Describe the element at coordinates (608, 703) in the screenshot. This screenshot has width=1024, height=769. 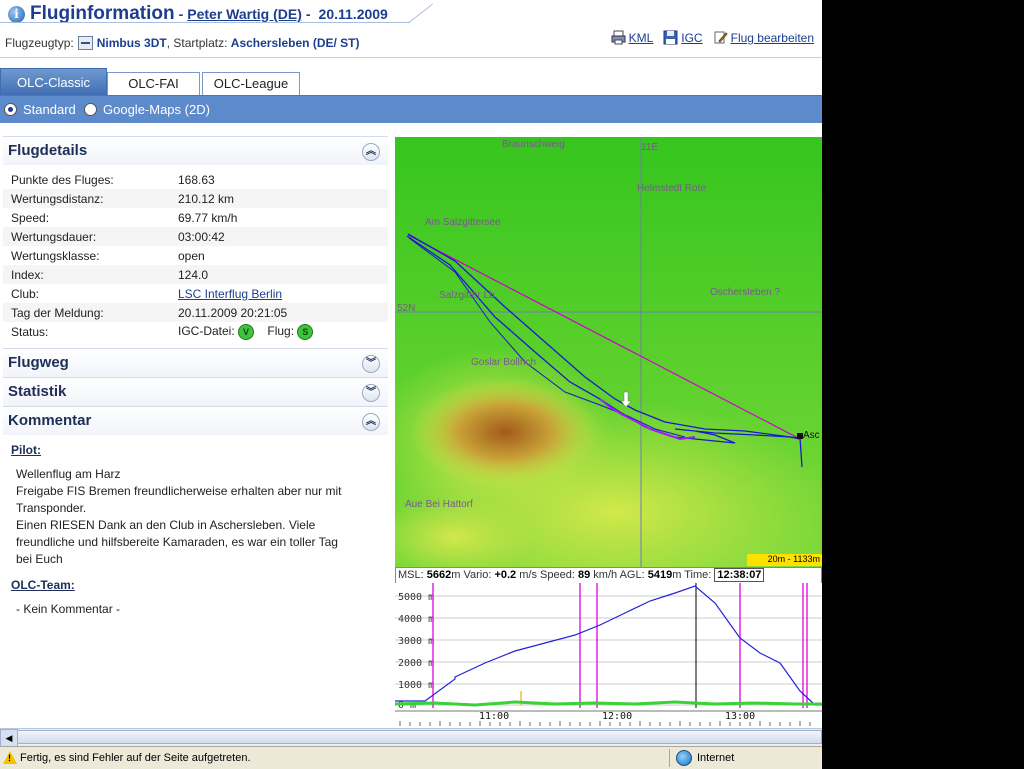
I see `speed-curve` at that location.